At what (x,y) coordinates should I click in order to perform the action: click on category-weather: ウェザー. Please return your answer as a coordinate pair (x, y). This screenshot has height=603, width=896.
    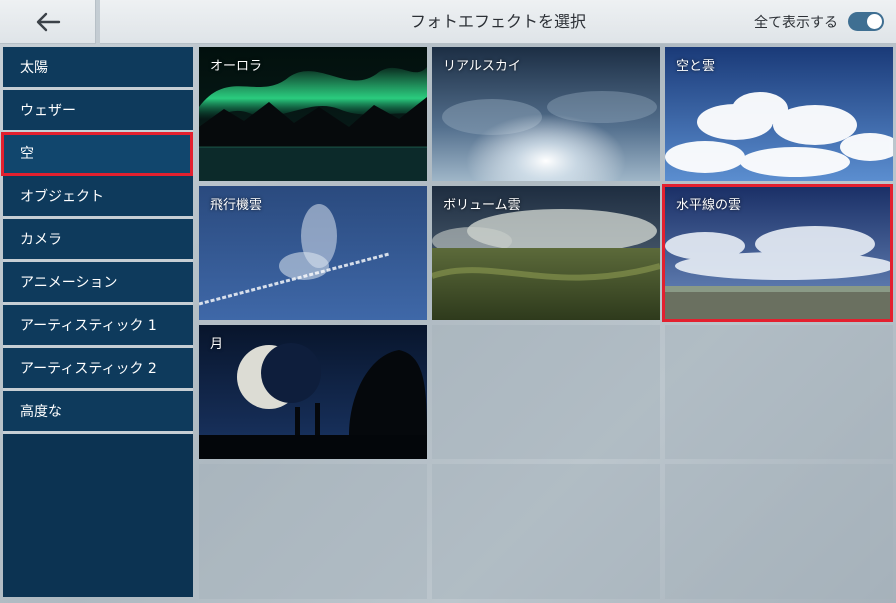
    Looking at the image, I should click on (98, 111).